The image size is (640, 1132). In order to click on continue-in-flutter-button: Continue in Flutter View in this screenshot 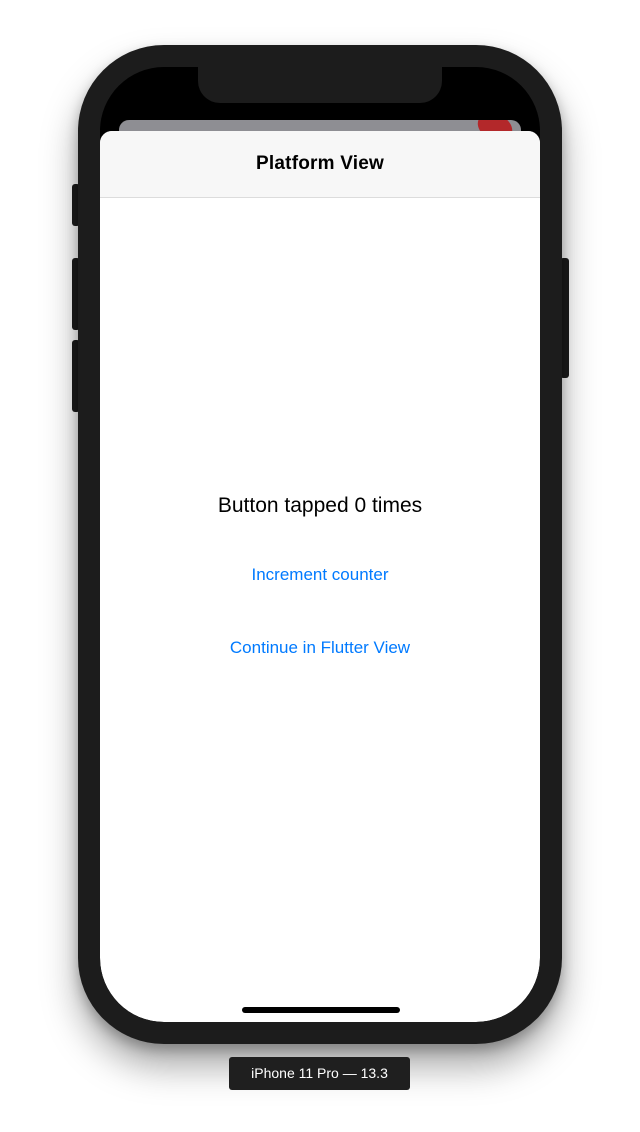, I will do `click(320, 648)`.